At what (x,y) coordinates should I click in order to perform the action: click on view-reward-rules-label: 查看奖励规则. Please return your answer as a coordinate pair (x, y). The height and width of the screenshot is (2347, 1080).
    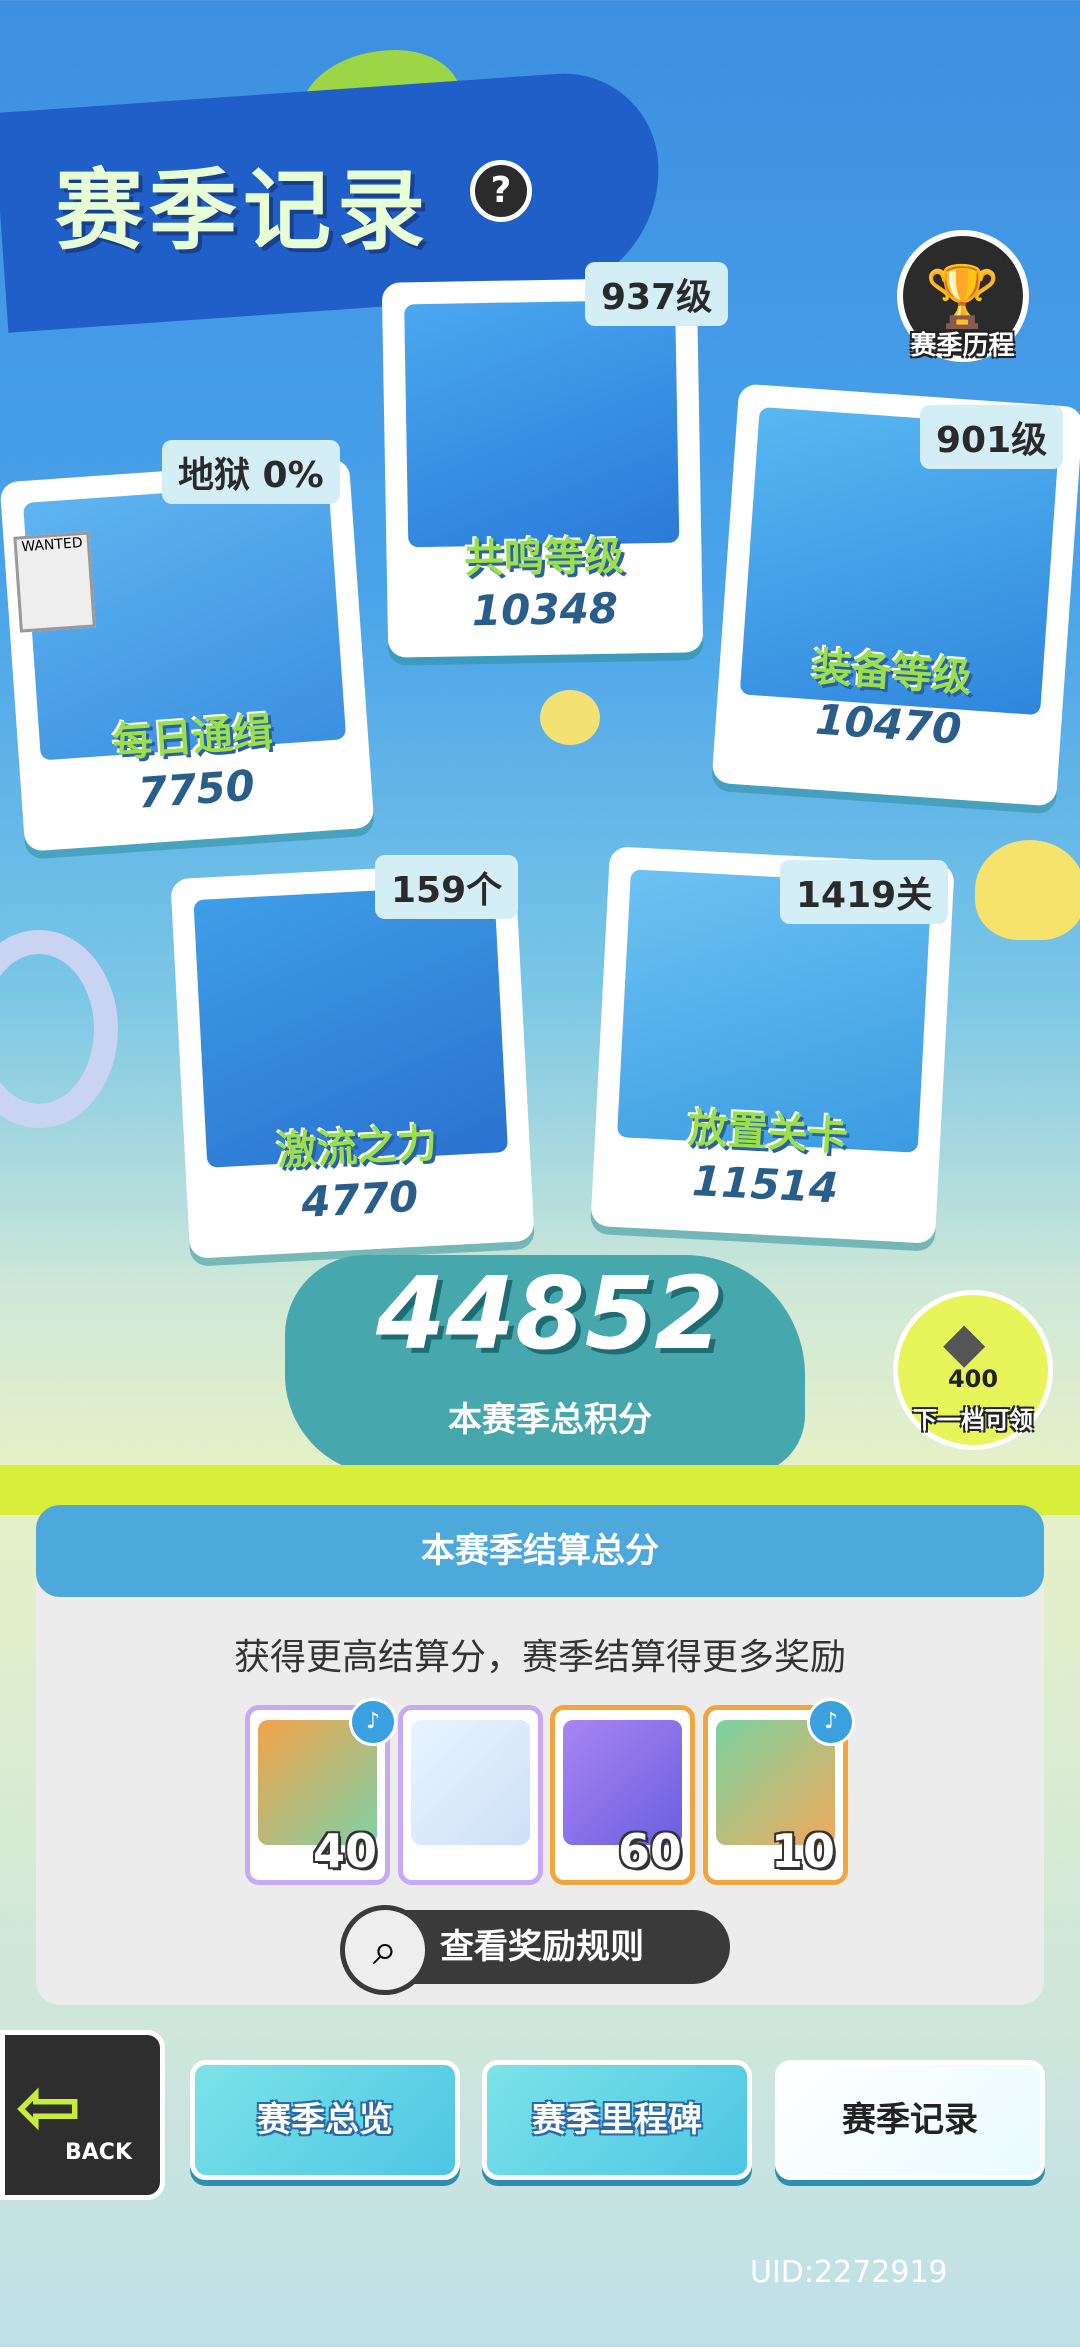
    Looking at the image, I should click on (542, 1947).